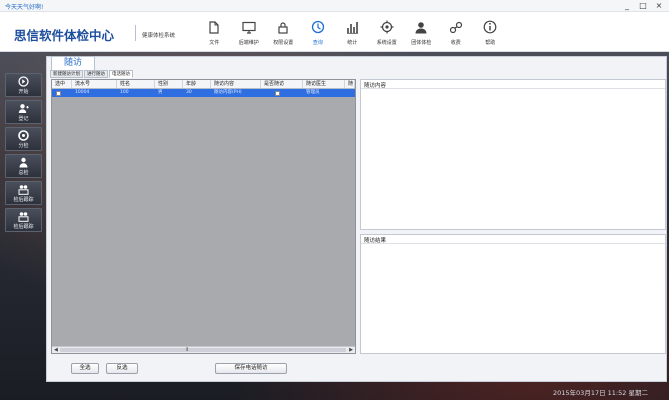 This screenshot has height=400, width=669. What do you see at coordinates (627, 5) in the screenshot?
I see `minimize-button: _` at bounding box center [627, 5].